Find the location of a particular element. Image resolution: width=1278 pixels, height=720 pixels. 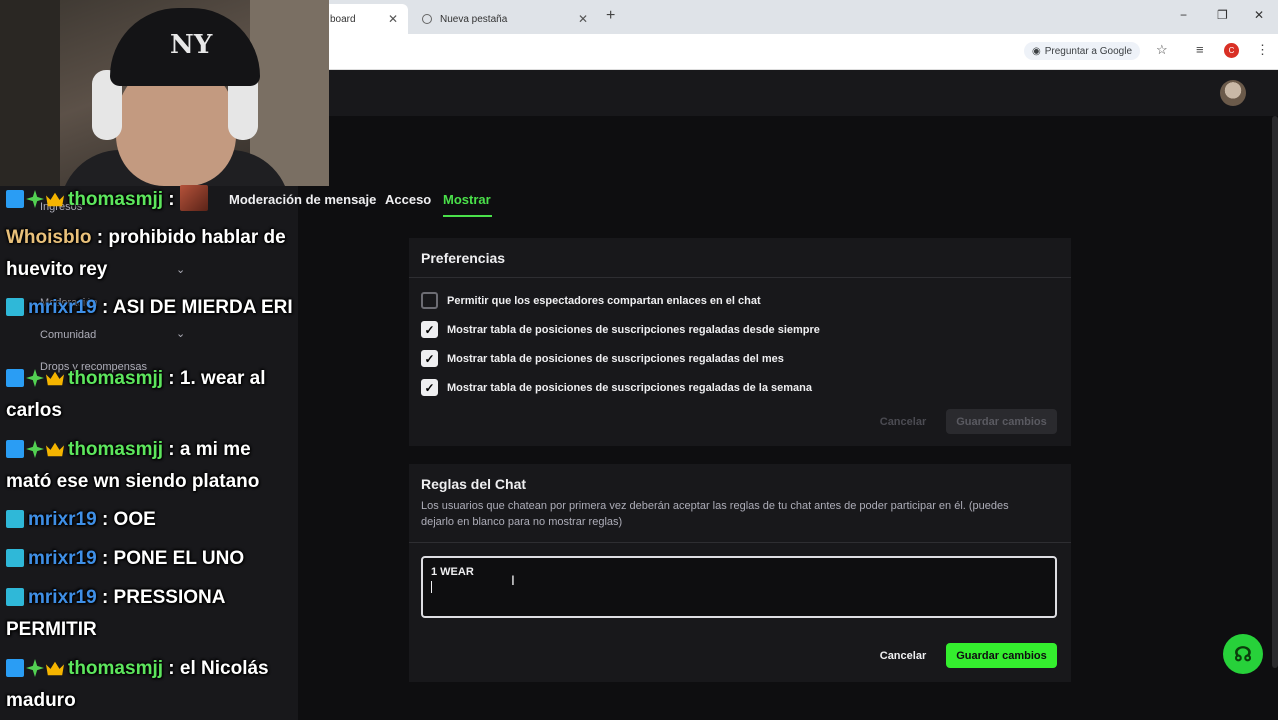

chat-message: thomasmjj : is located at coordinates (152, 200).